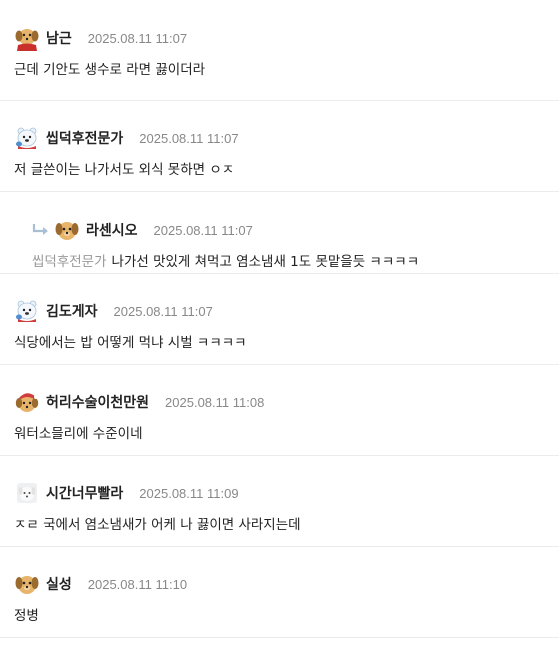 This screenshot has width=559, height=647. What do you see at coordinates (286, 584) in the screenshot?
I see `comment-header: 실성 2025.08.11 11:10` at bounding box center [286, 584].